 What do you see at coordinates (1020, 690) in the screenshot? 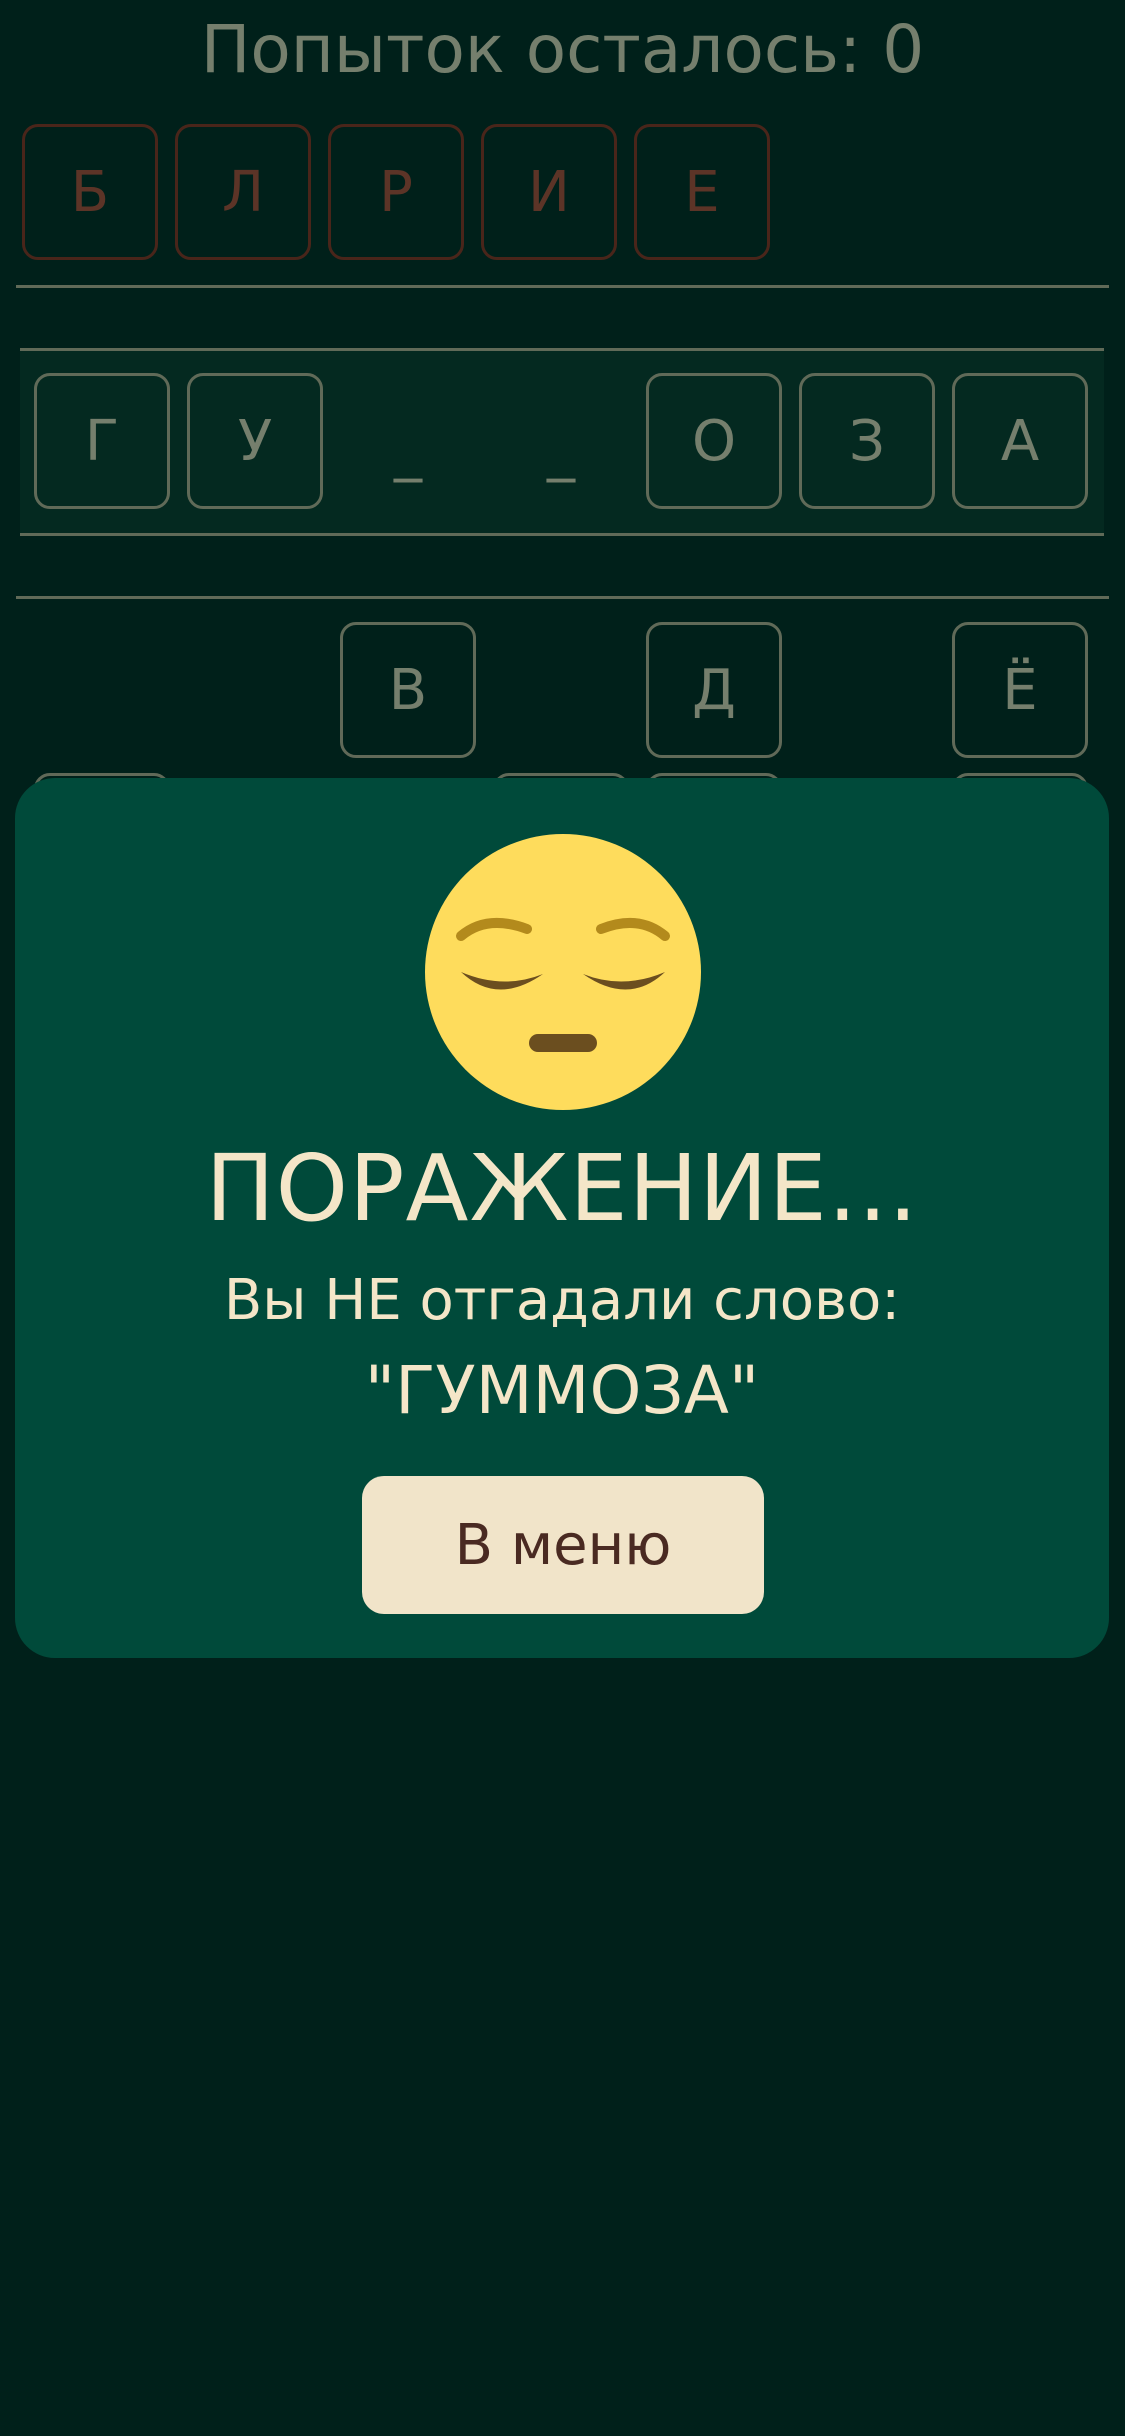
I see `keyboard-key: Ё` at bounding box center [1020, 690].